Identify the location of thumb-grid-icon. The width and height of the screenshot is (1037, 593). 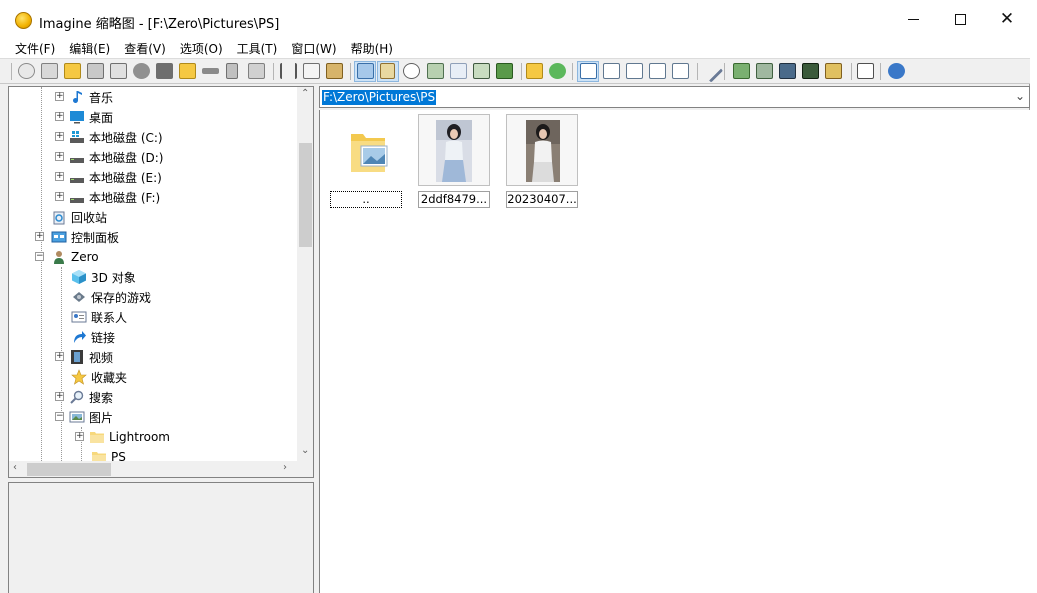
(458, 71).